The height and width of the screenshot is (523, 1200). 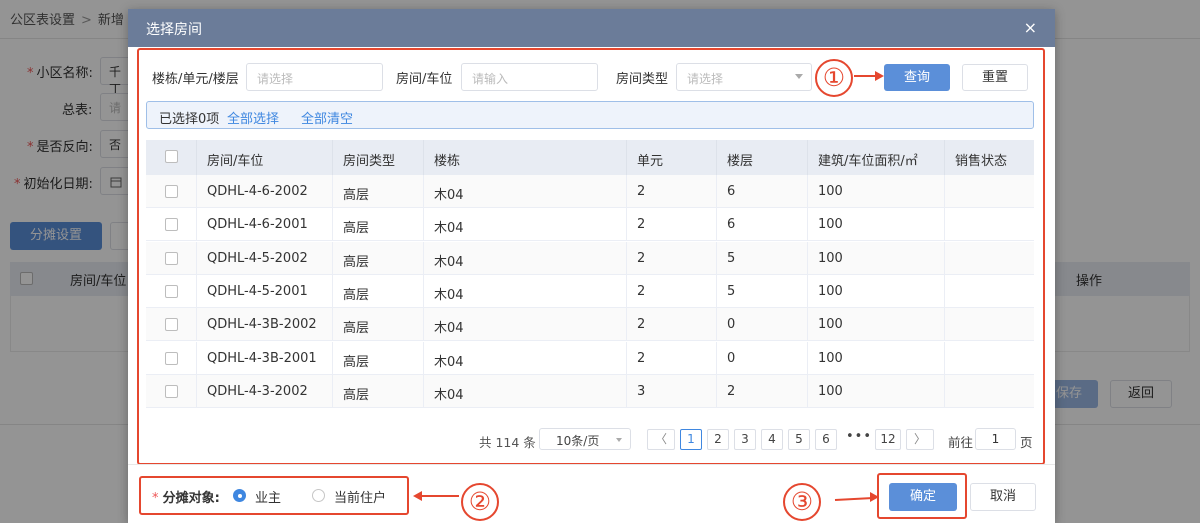 I want to click on table-row: QDHL-4-3B-2001 高层 木04 2 0 100, so click(x=590, y=358).